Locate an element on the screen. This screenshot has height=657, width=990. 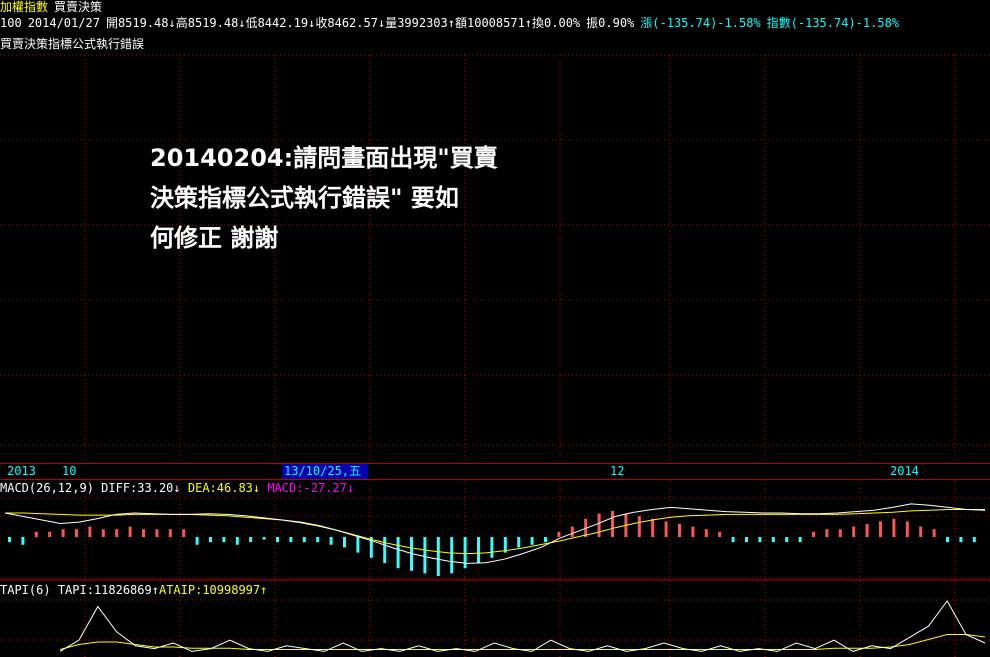
quote-date: 2014/01/27 is located at coordinates (63, 23).